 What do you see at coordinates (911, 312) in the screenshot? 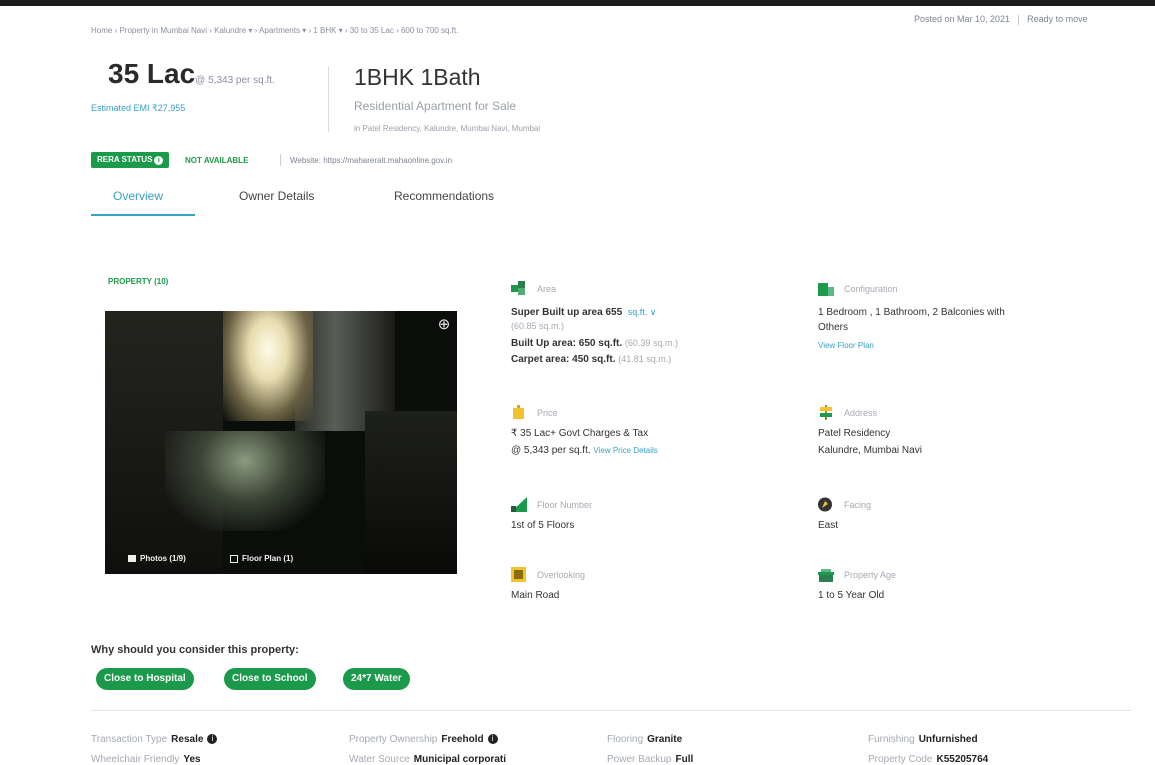
I see `configuration-line1: 1 Bedroom , 1 Bathroom, 2 Balconies with` at bounding box center [911, 312].